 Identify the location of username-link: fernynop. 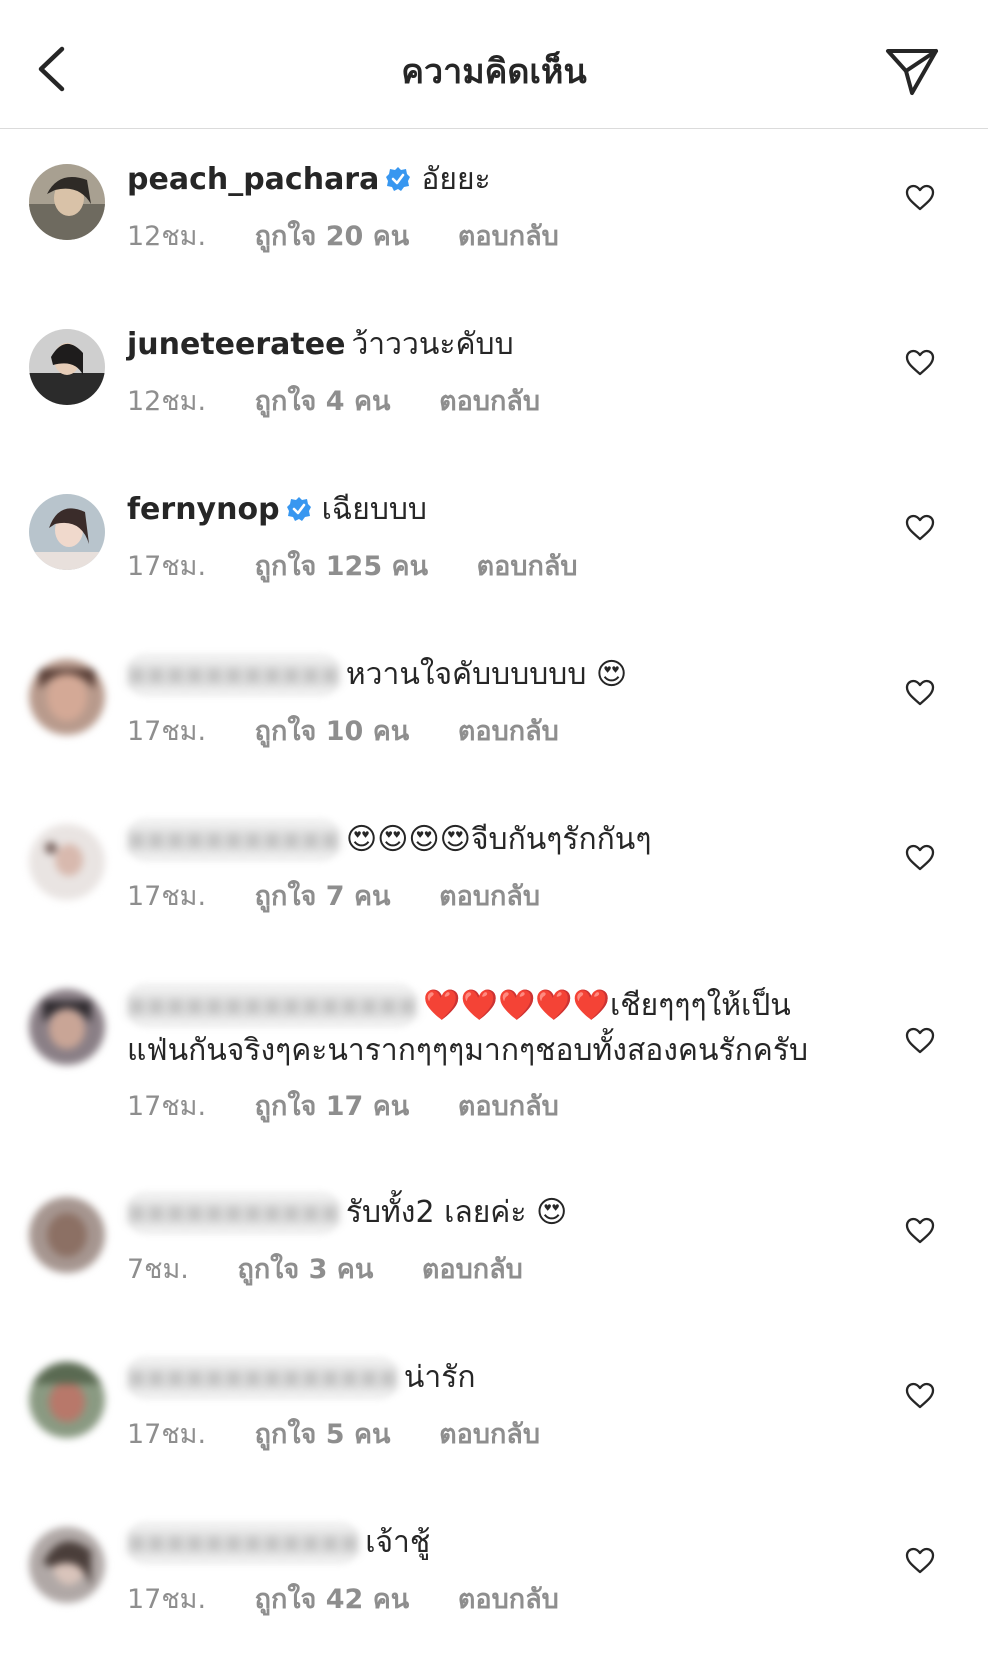
(203, 509).